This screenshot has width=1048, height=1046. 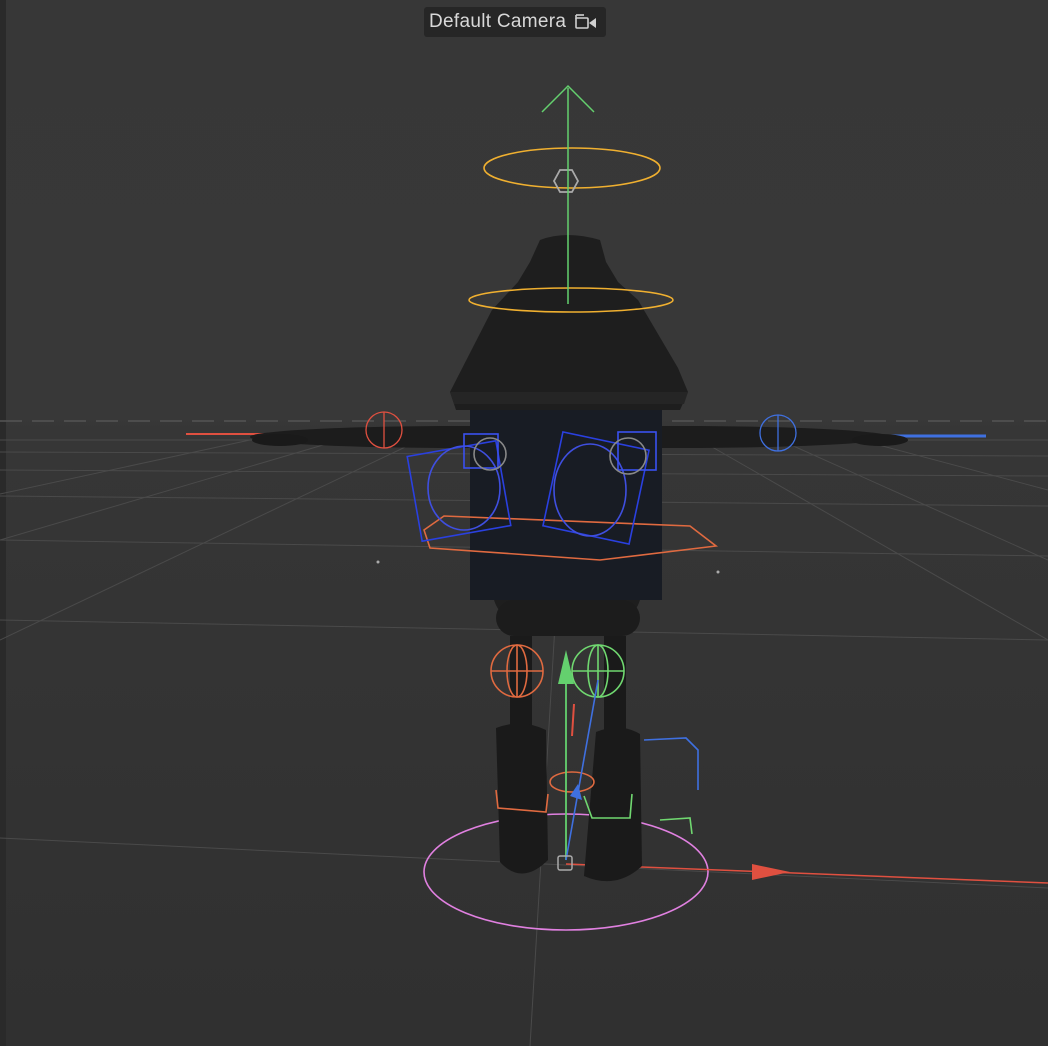 I want to click on x-axis-arrowhead, so click(x=771, y=872).